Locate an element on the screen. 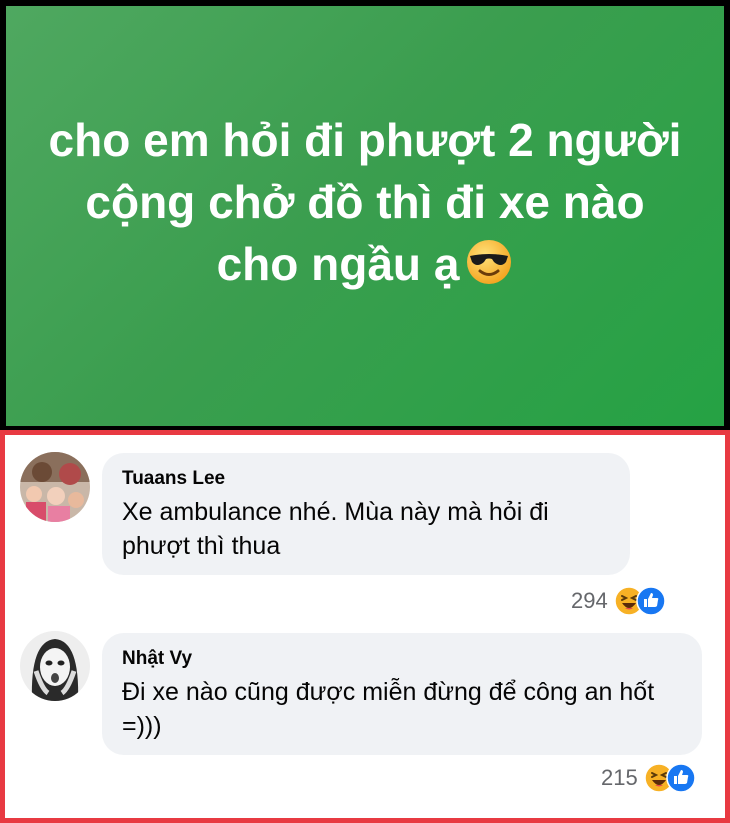 The width and height of the screenshot is (730, 823). reaction-summary: 215 is located at coordinates (648, 778).